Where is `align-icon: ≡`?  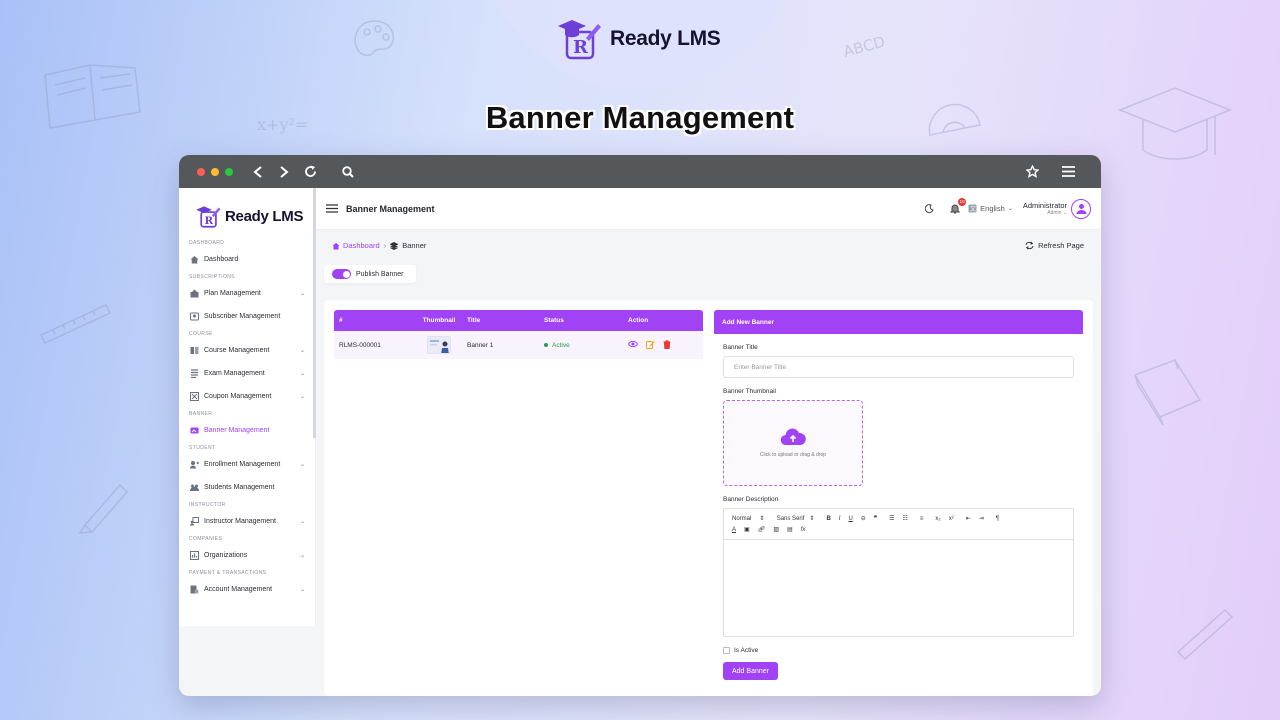 align-icon: ≡ is located at coordinates (922, 519).